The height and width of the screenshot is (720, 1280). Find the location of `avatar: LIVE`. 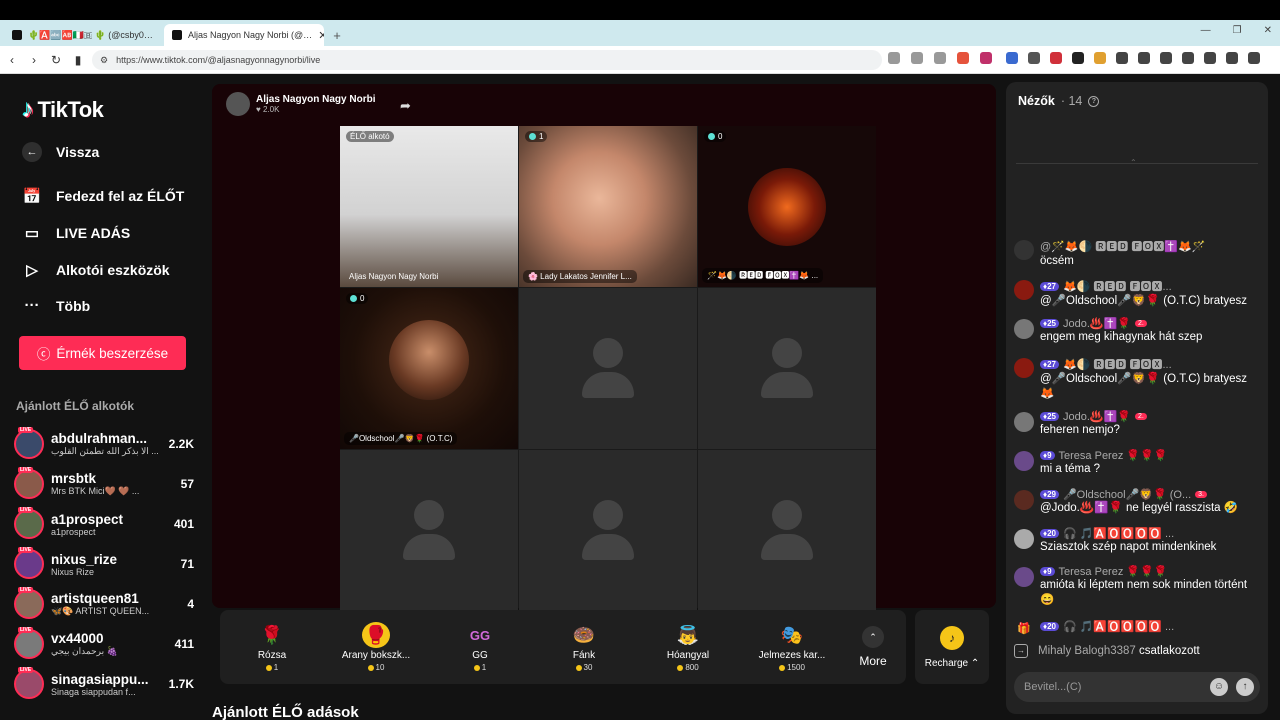

avatar: LIVE is located at coordinates (29, 523).